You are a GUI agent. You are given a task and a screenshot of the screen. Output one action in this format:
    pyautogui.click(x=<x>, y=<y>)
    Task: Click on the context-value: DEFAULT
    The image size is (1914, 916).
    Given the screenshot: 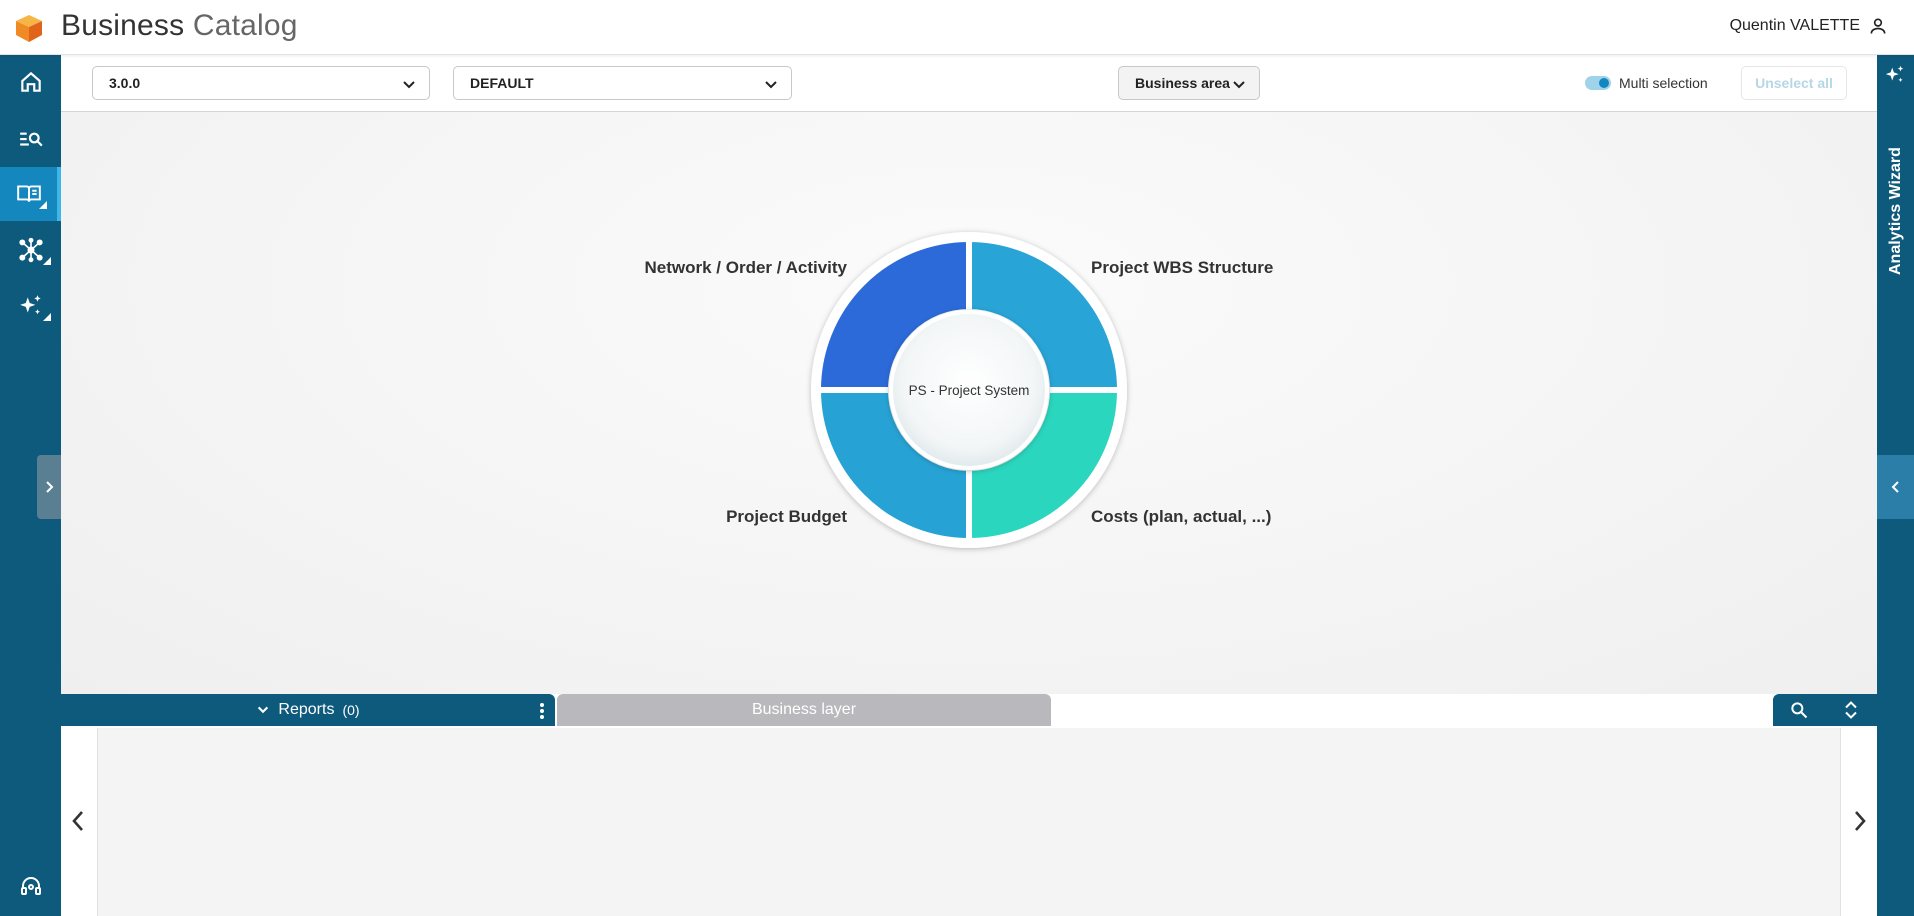 What is the action you would take?
    pyautogui.click(x=502, y=83)
    